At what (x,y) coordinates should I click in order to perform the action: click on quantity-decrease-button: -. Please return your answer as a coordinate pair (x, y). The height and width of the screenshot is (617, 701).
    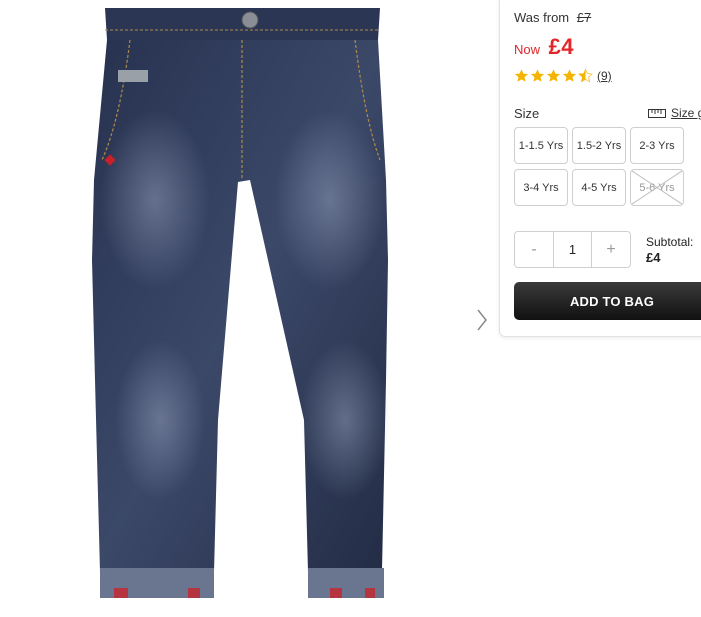
    Looking at the image, I should click on (534, 249).